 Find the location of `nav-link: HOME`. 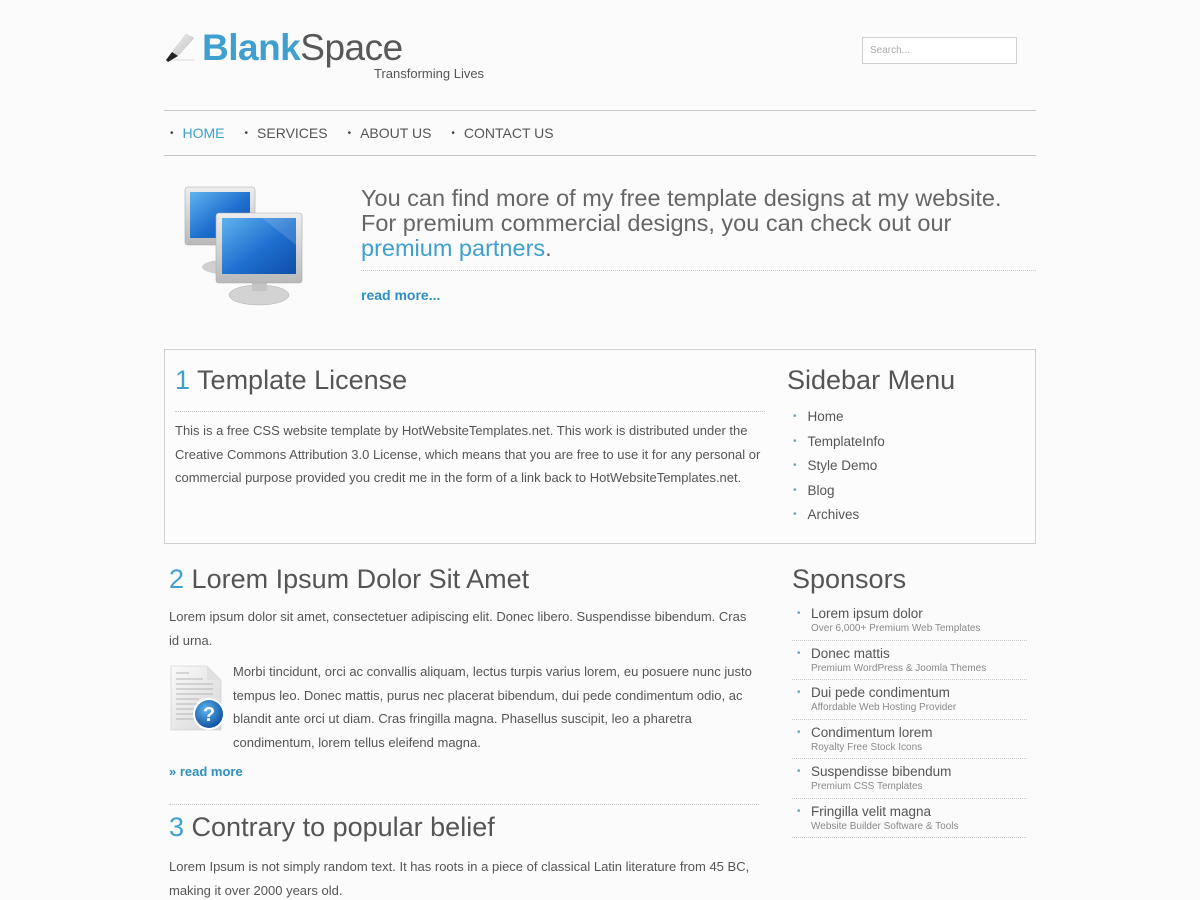

nav-link: HOME is located at coordinates (204, 133).